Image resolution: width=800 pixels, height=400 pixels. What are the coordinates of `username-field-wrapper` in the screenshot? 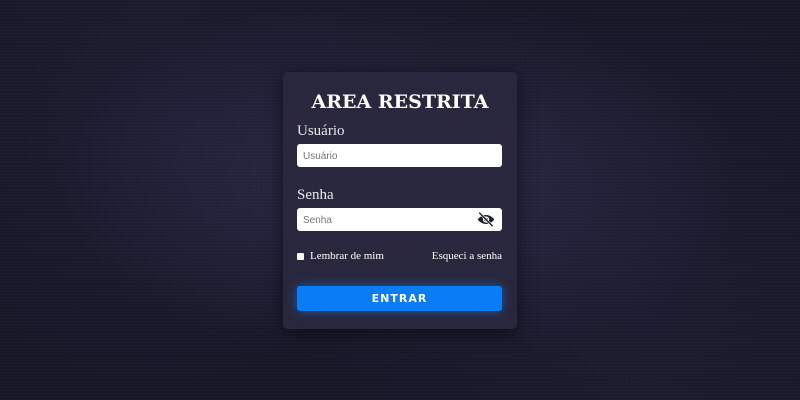 It's located at (399, 156).